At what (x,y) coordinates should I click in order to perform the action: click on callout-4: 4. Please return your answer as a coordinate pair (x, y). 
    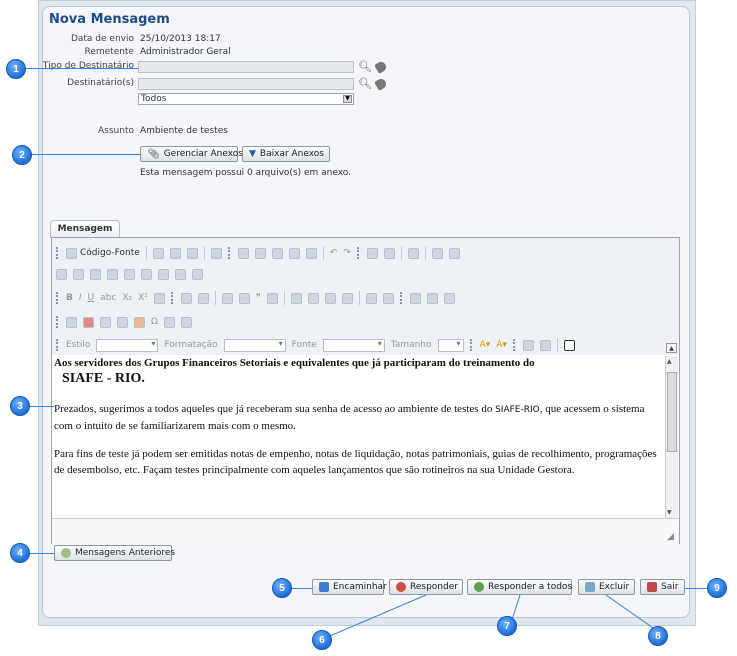
    Looking at the image, I should click on (20, 553).